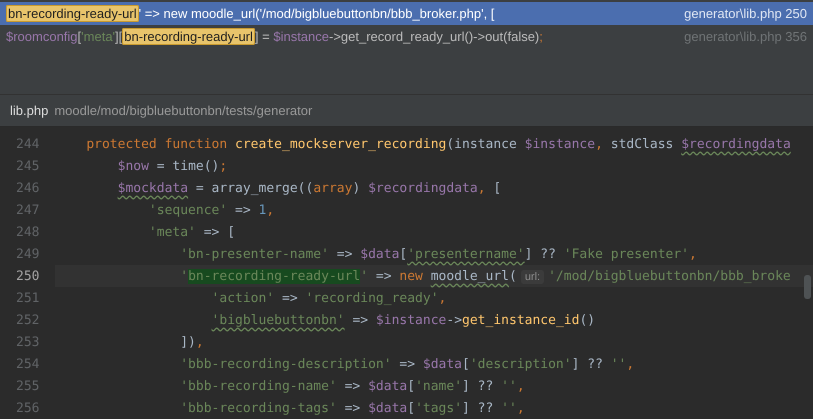 The height and width of the screenshot is (419, 813). Describe the element at coordinates (27, 298) in the screenshot. I see `line-number: 251` at that location.